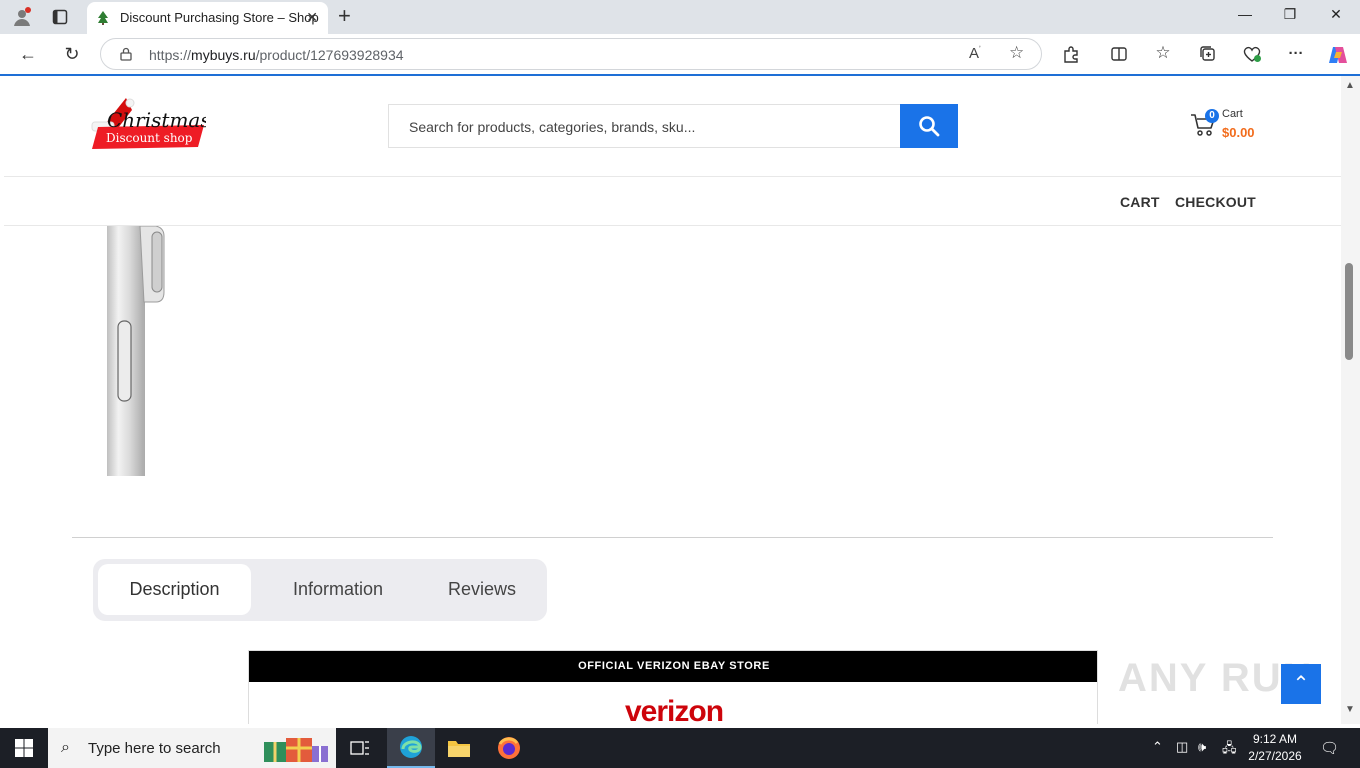  What do you see at coordinates (672, 201) in the screenshot?
I see `main-nav: CART CHECKOUT` at bounding box center [672, 201].